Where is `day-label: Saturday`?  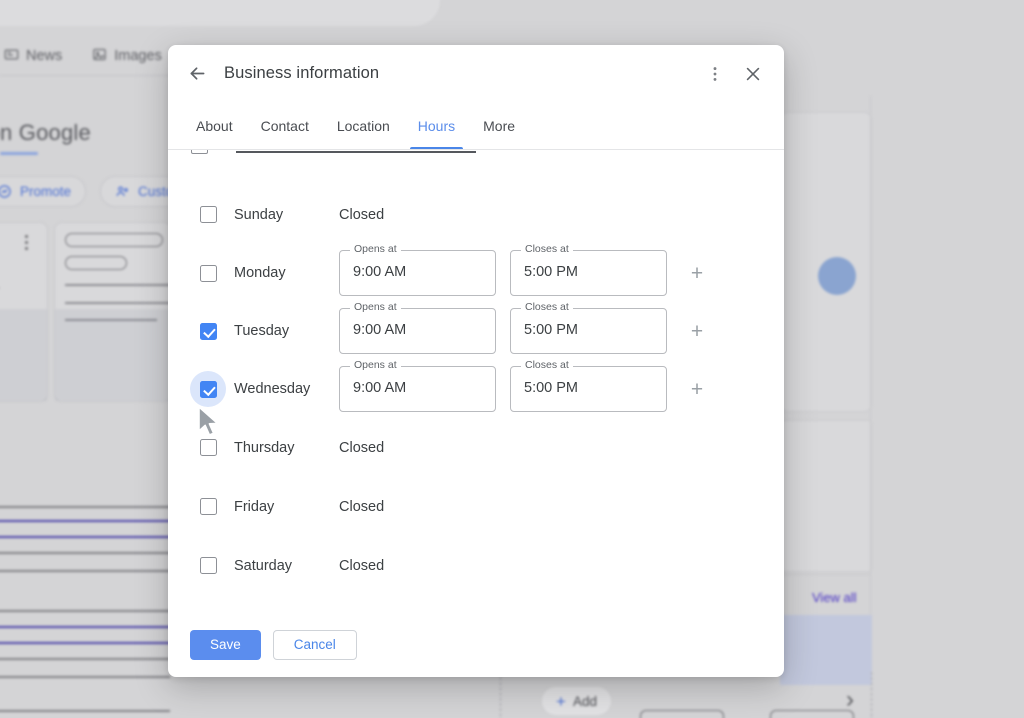 day-label: Saturday is located at coordinates (263, 565).